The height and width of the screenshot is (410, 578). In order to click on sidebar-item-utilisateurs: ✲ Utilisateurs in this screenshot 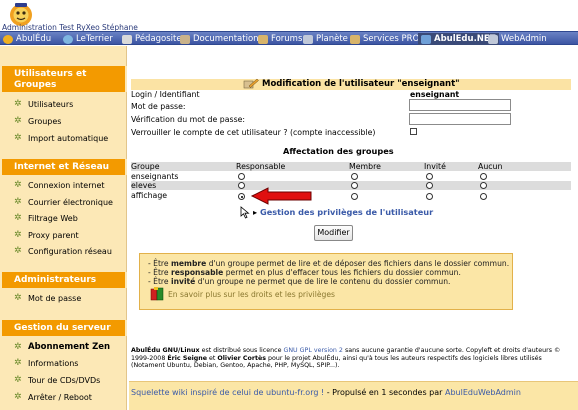, I will do `click(44, 104)`.